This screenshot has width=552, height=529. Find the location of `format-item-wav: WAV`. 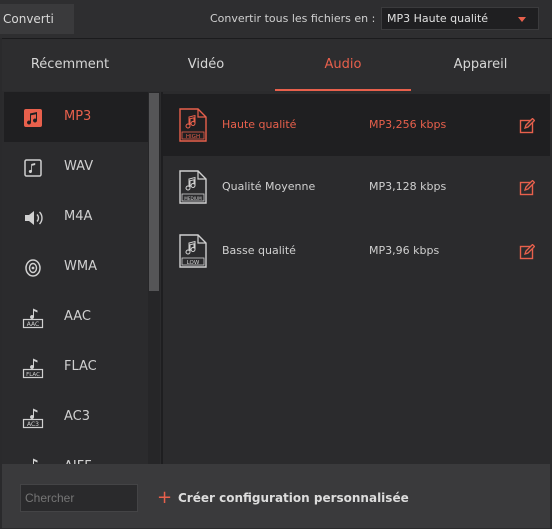

format-item-wav: WAV is located at coordinates (77, 167).